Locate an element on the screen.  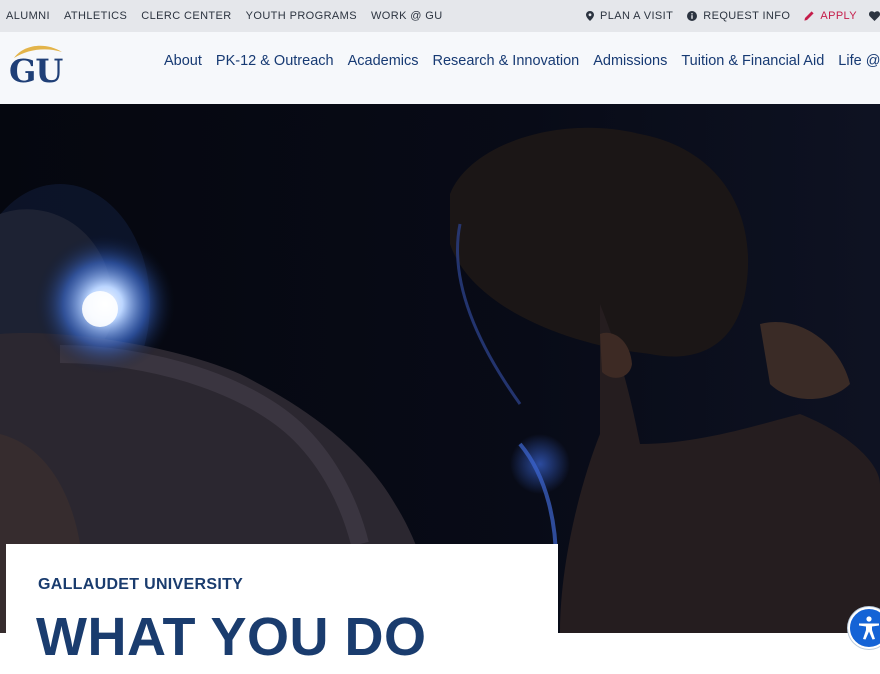
hero-card: GALLAUDET UNIVERSITY WHAT YOU DO is located at coordinates (282, 609).